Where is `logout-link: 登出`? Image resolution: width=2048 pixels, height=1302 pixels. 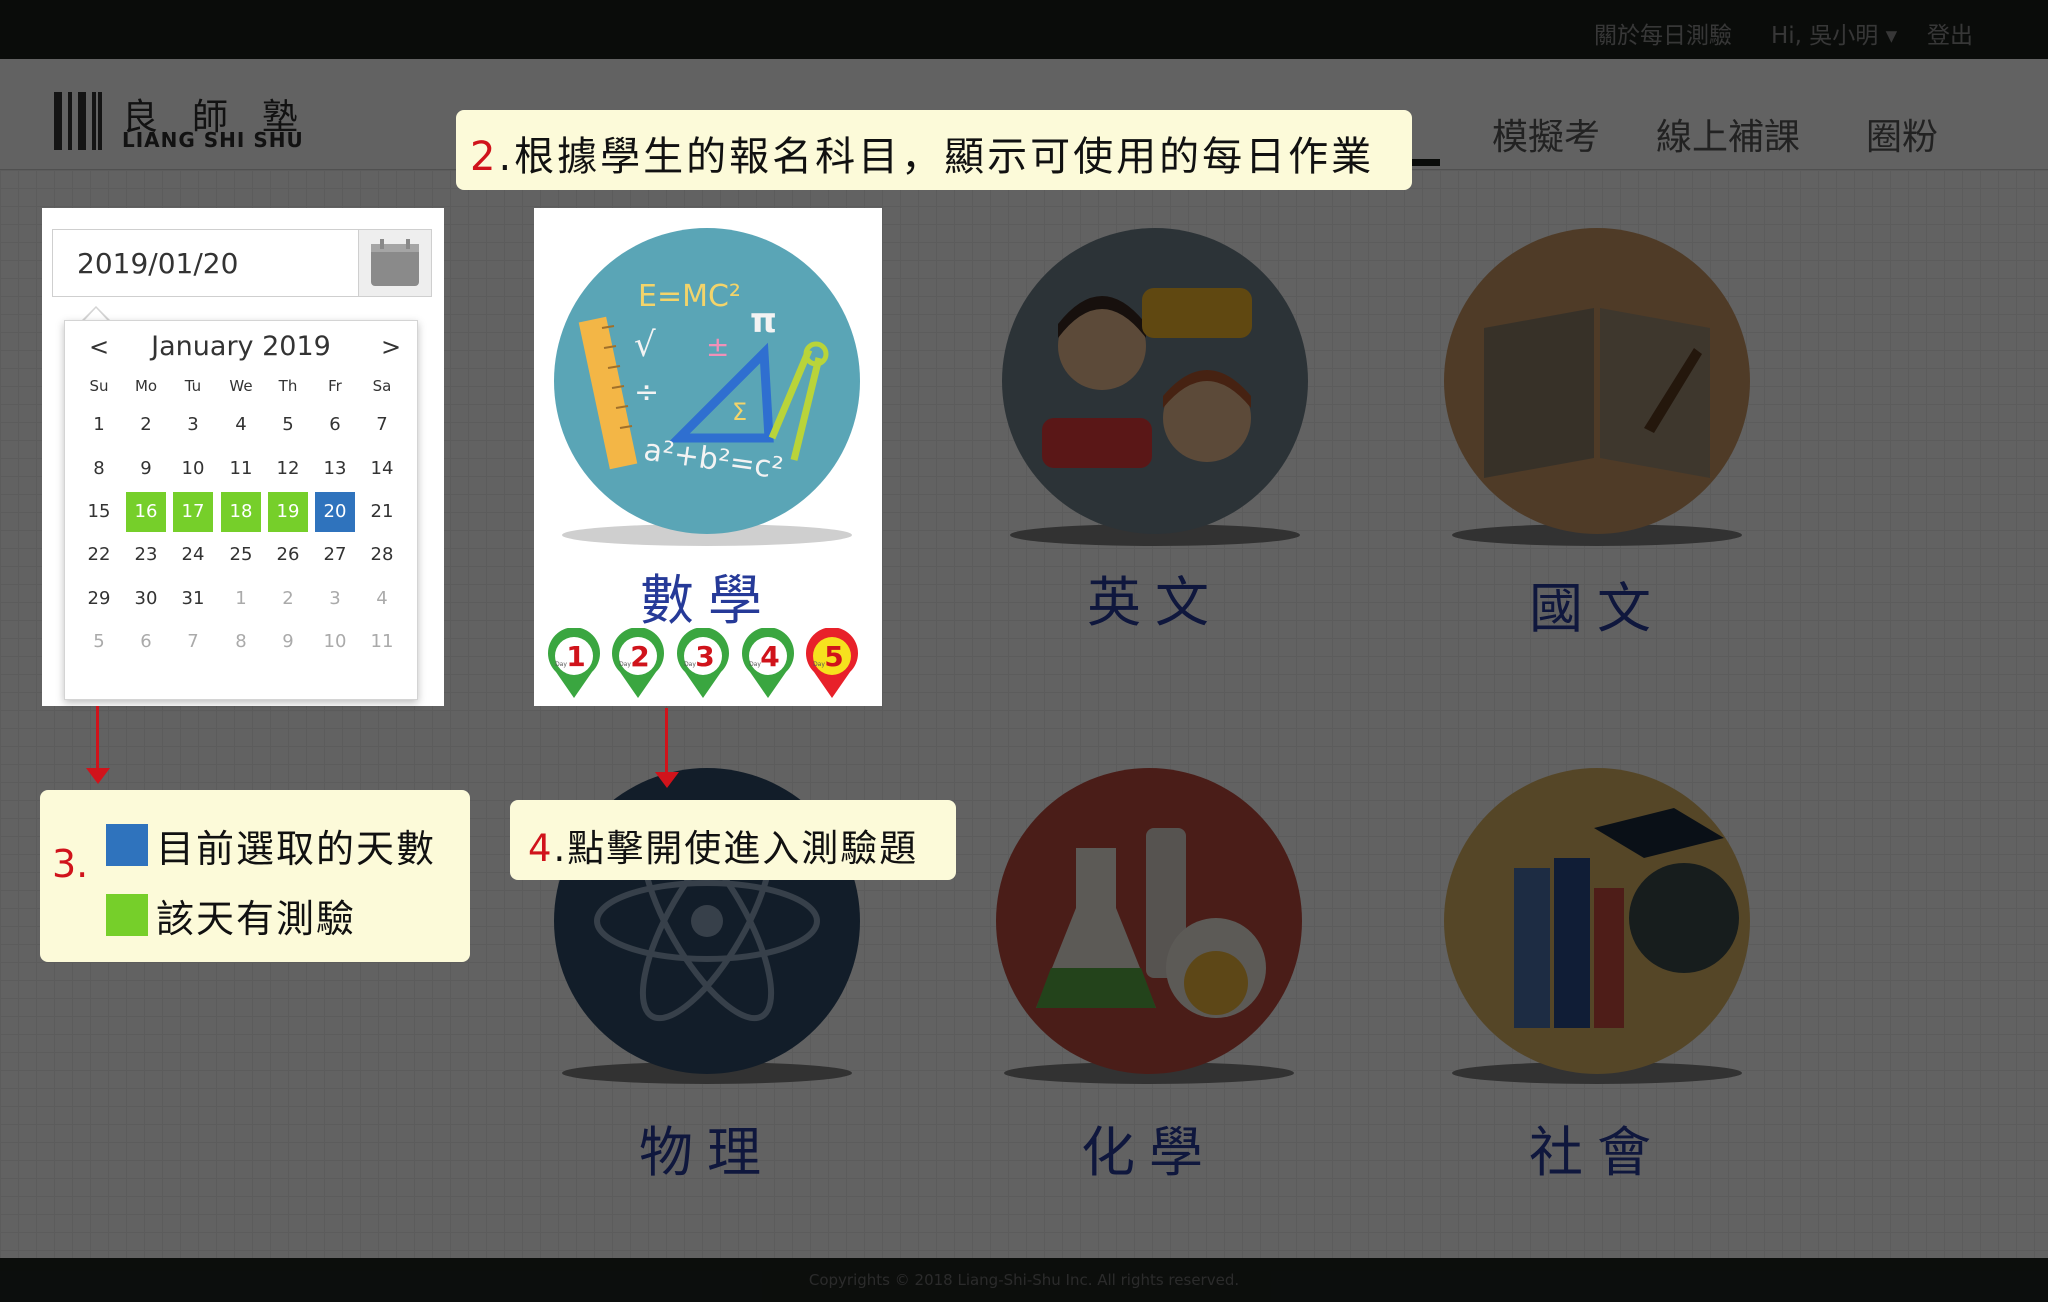
logout-link: 登出 is located at coordinates (1950, 33).